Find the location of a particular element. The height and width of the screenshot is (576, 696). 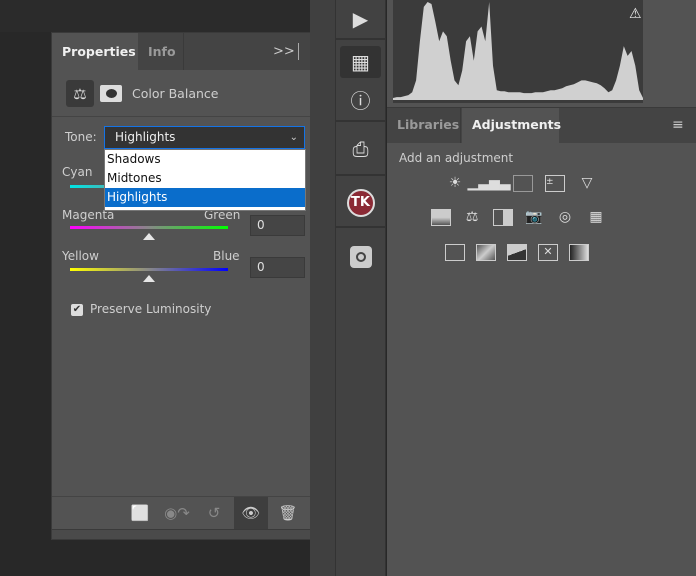

option-midtones: Midtones is located at coordinates (205, 178).